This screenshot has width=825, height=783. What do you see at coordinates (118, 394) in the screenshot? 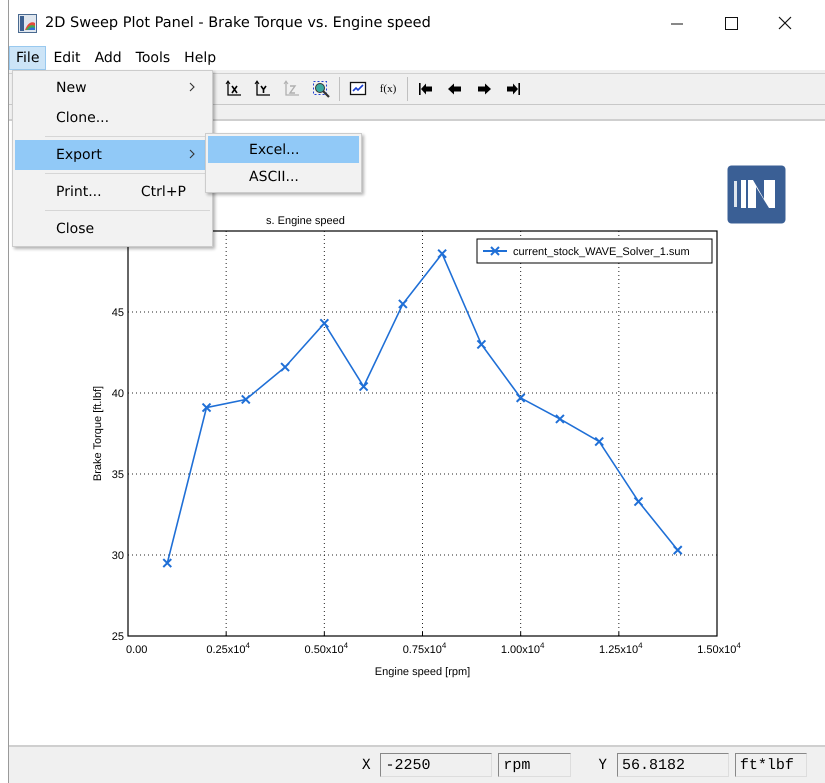
I see `tick-label: 40` at bounding box center [118, 394].